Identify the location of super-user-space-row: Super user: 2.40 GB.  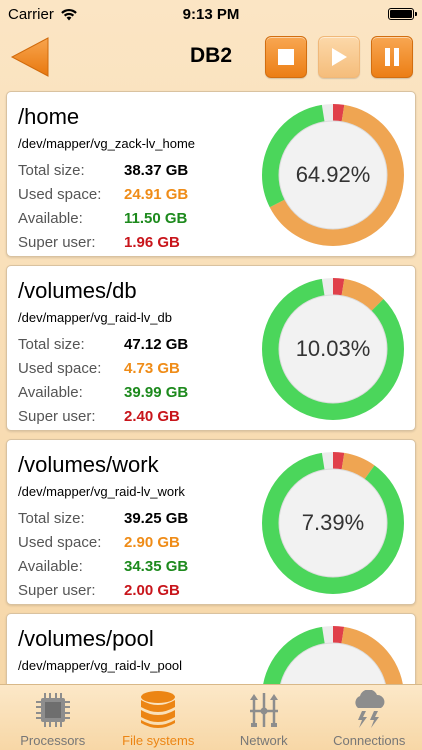
(99, 416).